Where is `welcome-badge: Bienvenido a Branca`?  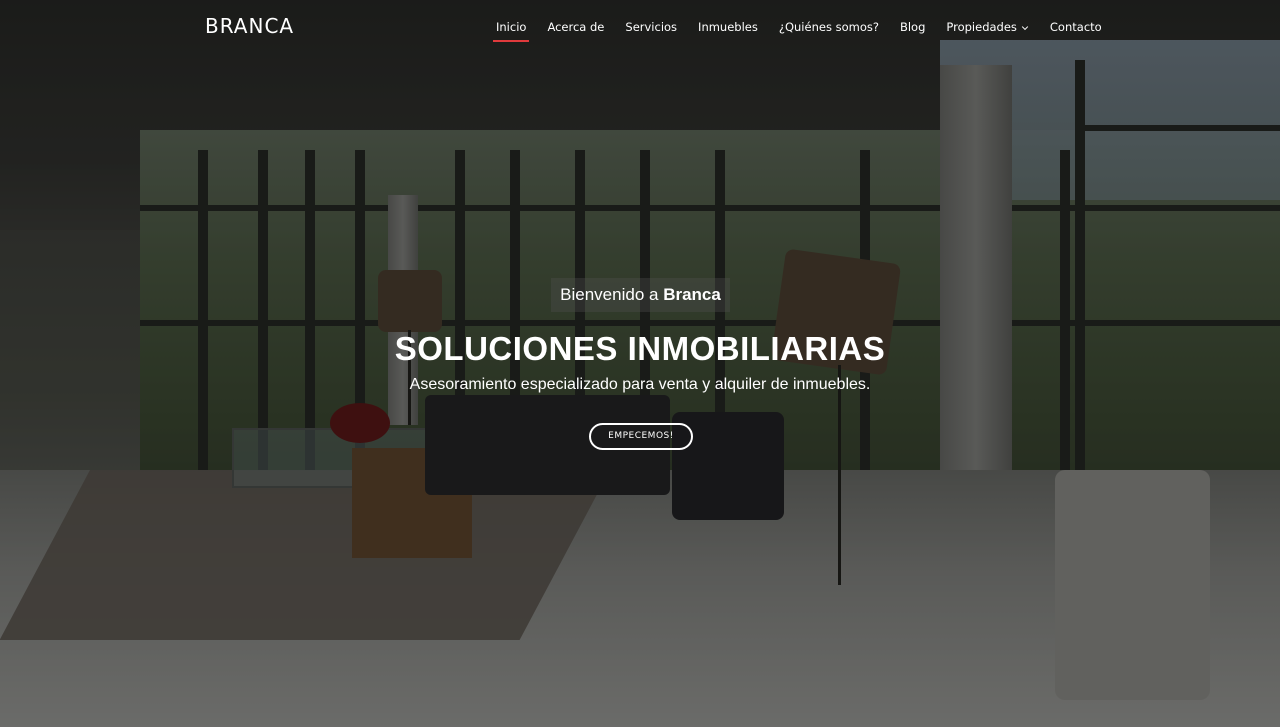 welcome-badge: Bienvenido a Branca is located at coordinates (640, 295).